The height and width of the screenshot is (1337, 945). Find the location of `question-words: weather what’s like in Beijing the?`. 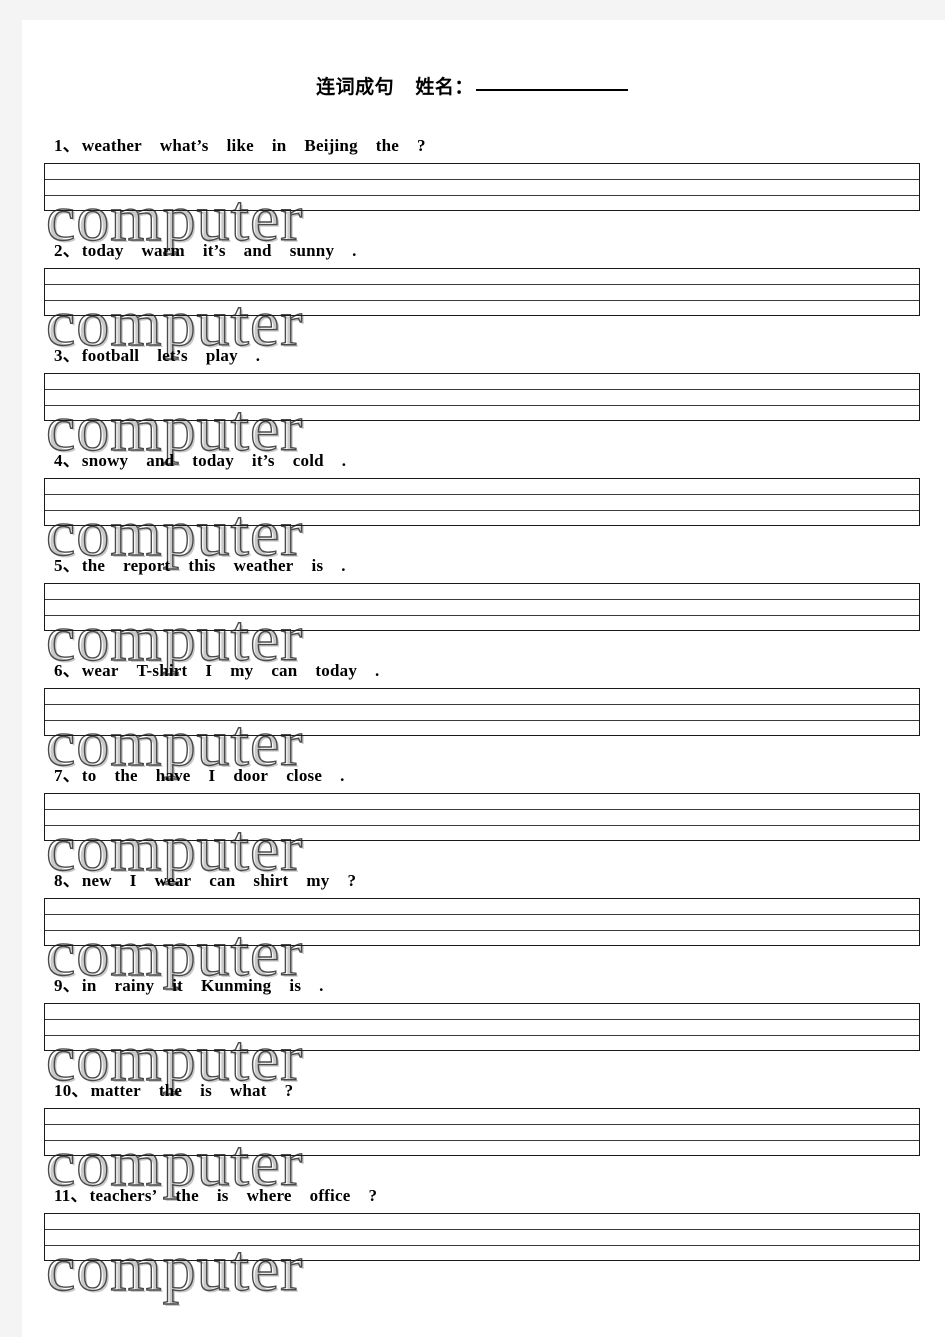

question-words: weather what’s like in Beijing the? is located at coordinates (257, 145).